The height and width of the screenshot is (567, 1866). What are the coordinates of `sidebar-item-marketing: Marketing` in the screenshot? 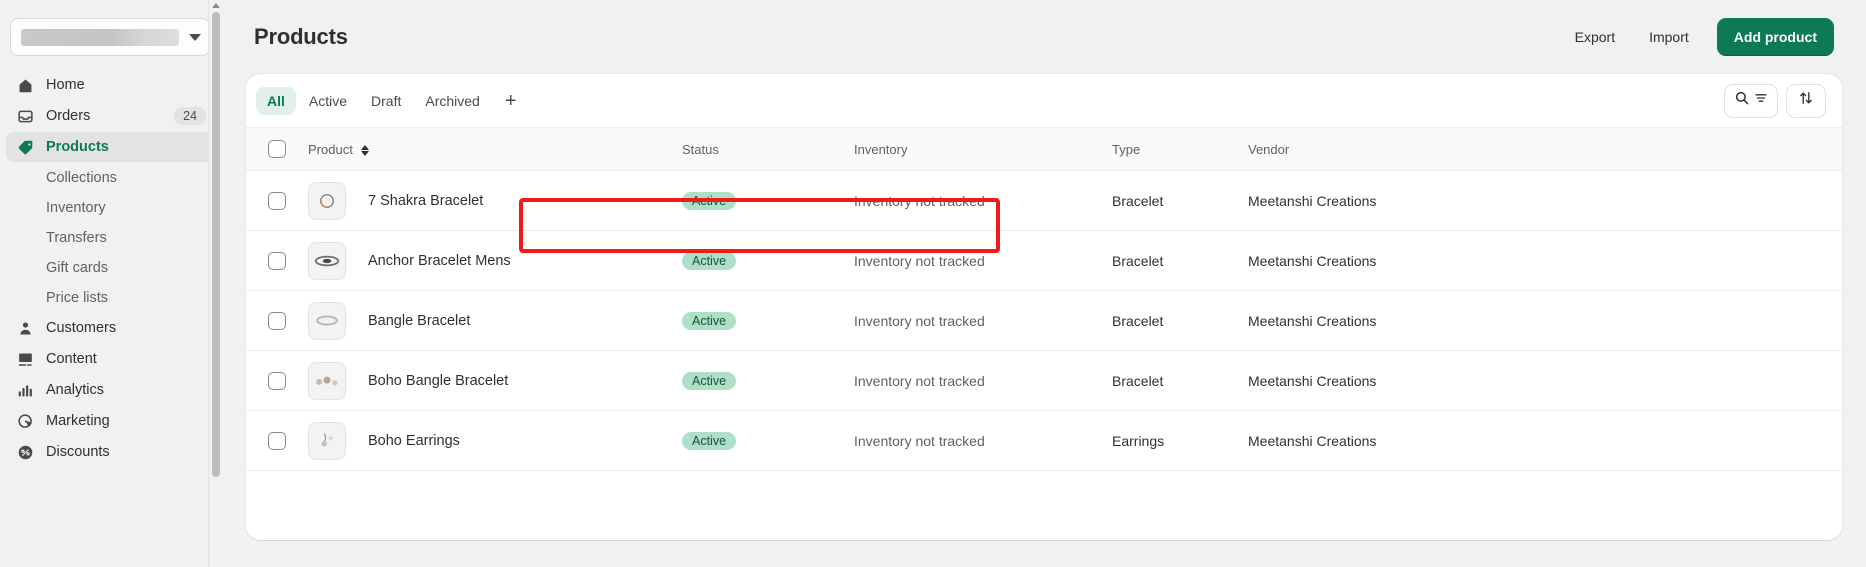 It's located at (111, 421).